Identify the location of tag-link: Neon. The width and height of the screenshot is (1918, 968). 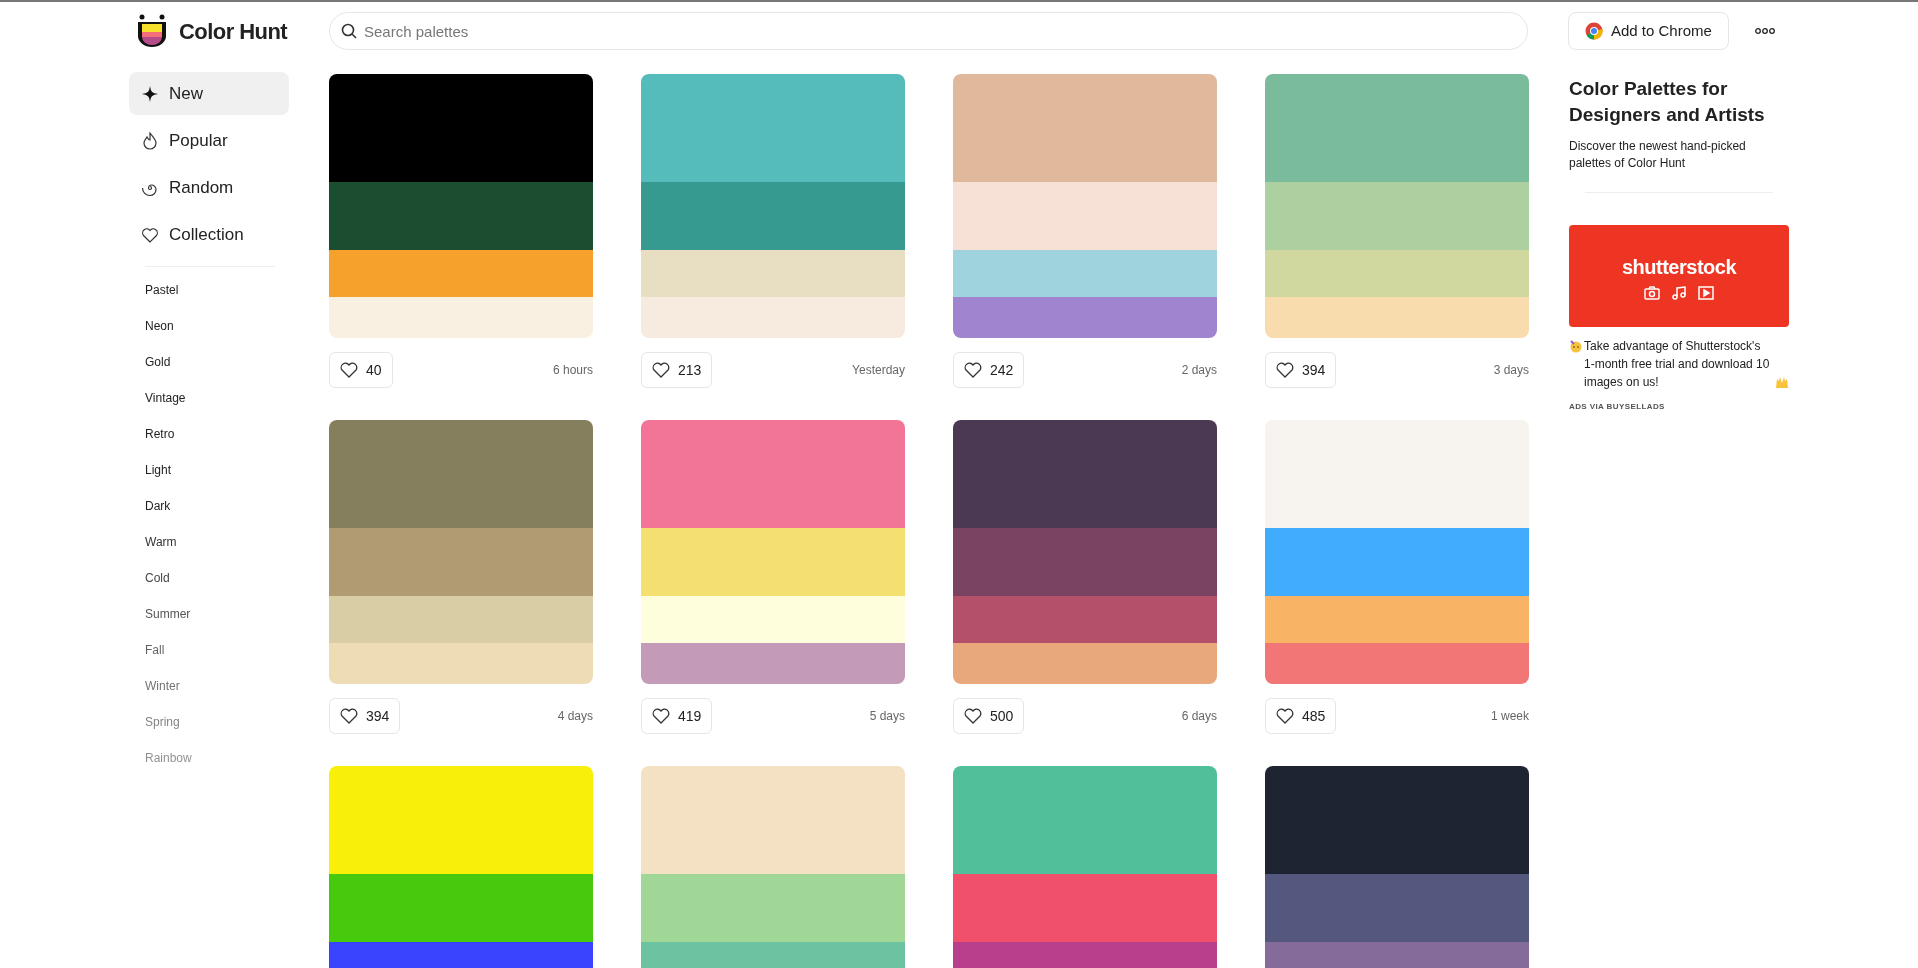
(159, 335).